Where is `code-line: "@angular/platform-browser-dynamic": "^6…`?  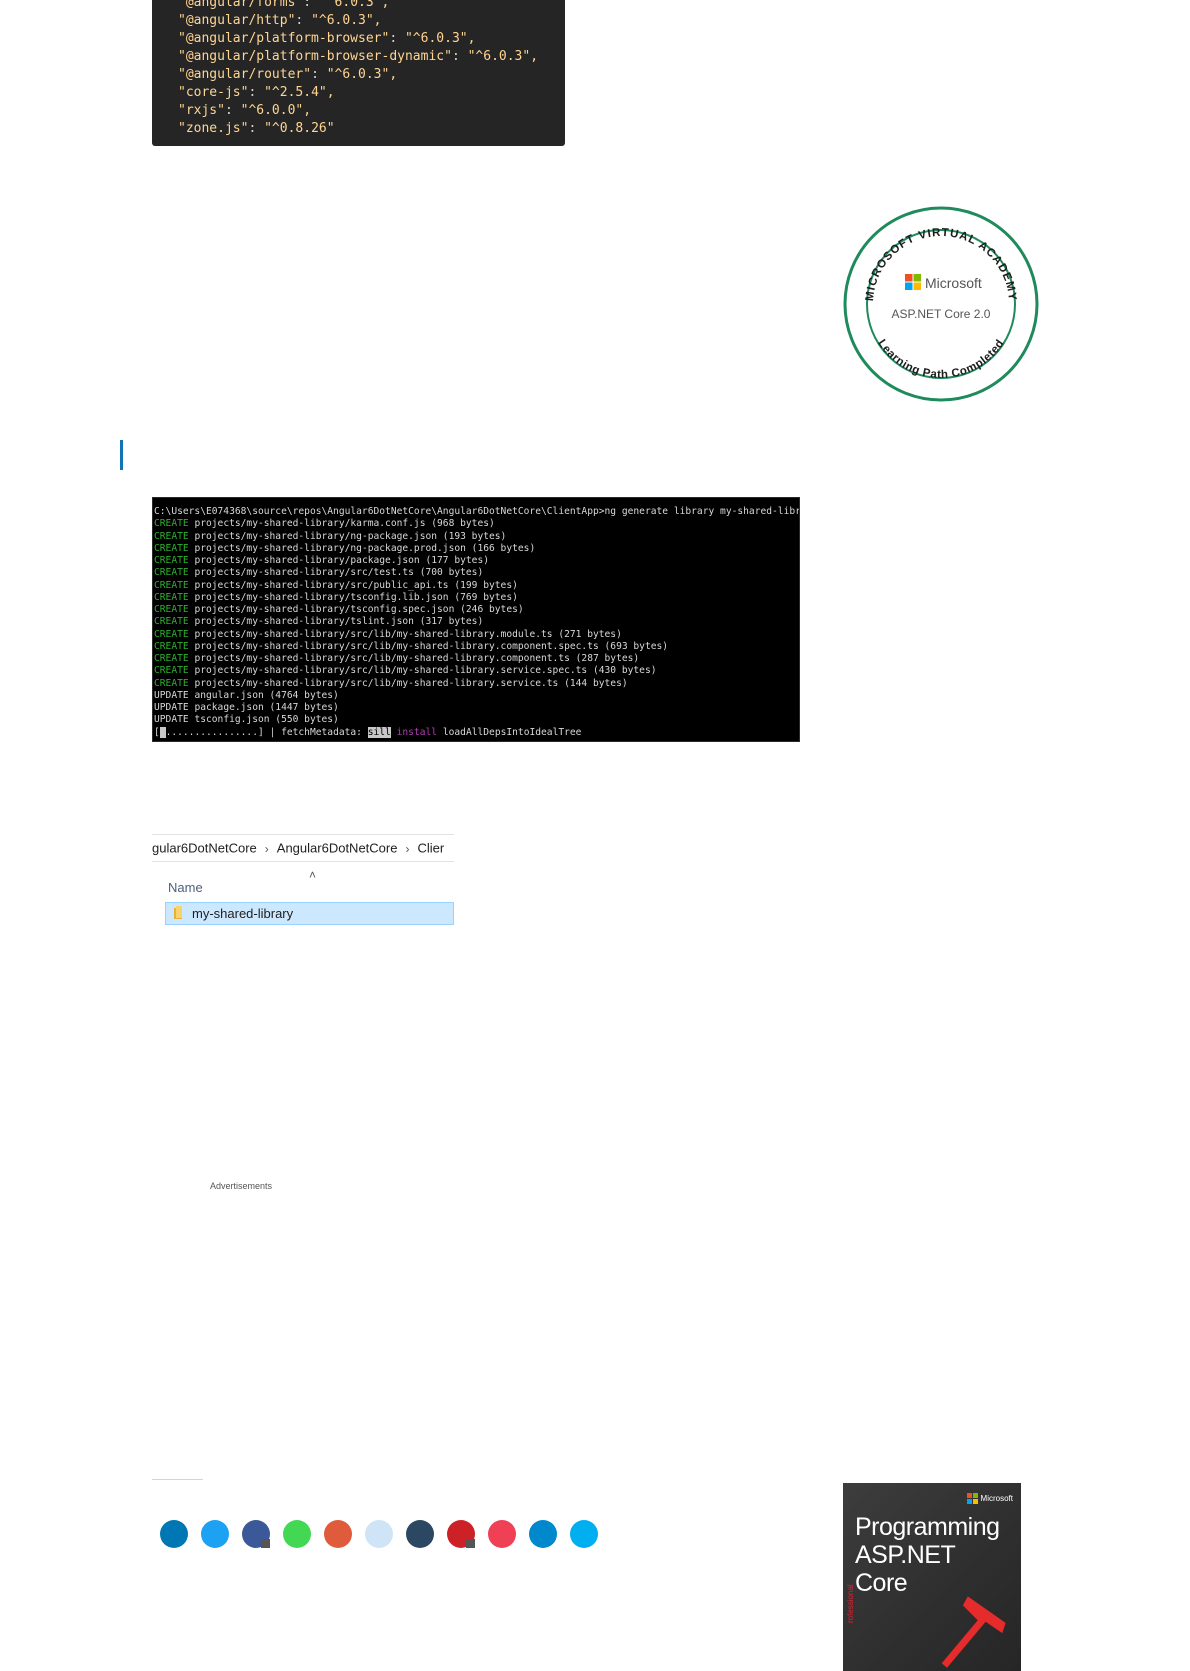
code-line: "@angular/platform-browser-dynamic": "^6… is located at coordinates (358, 57).